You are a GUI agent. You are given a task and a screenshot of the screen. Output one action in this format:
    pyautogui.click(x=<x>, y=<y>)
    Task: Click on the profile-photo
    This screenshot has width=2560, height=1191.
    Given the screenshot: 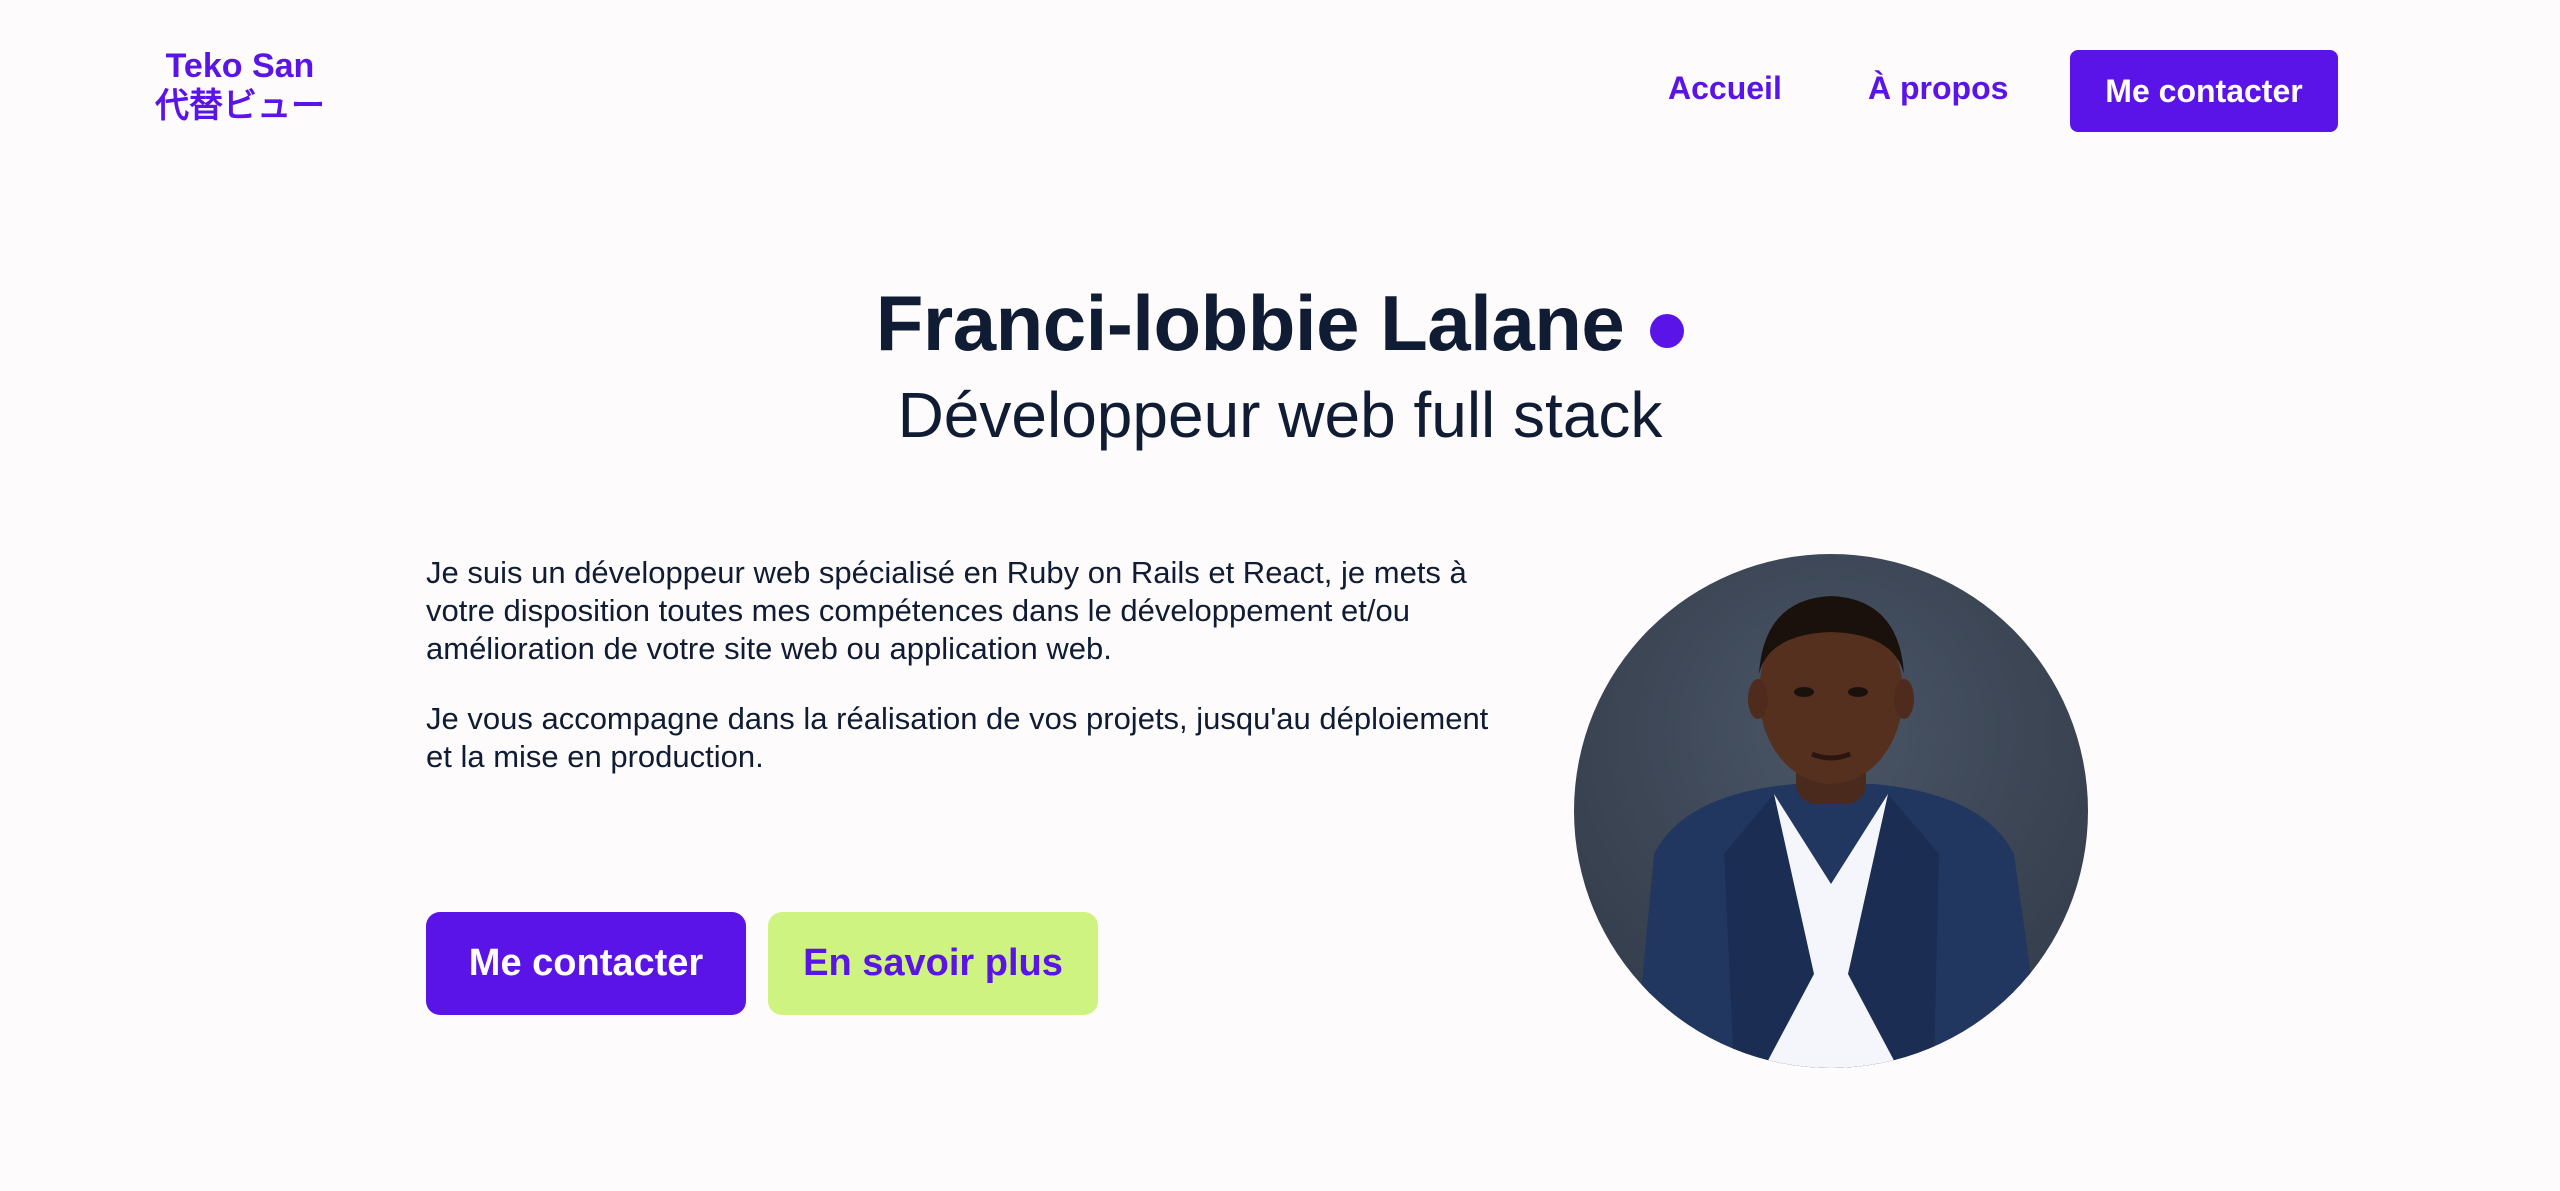 What is the action you would take?
    pyautogui.click(x=1831, y=811)
    